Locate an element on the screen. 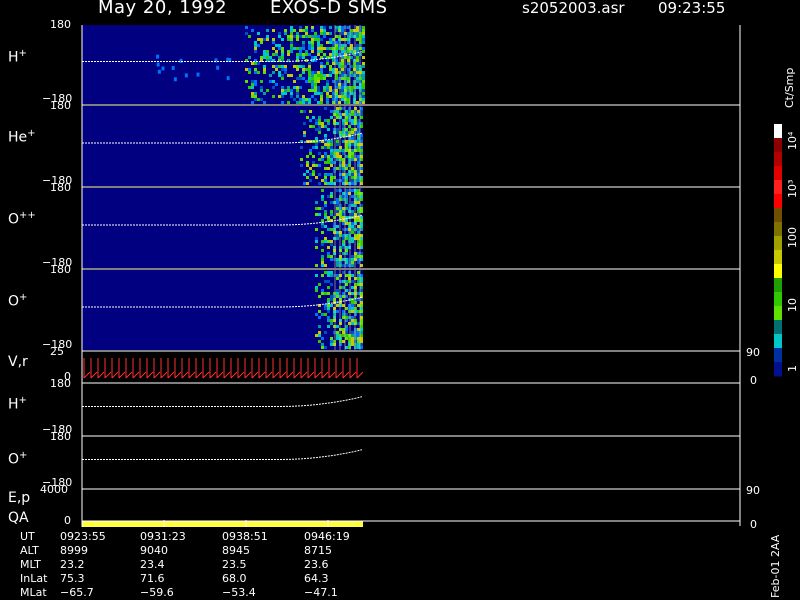  y-tick-top-1: 180 is located at coordinates (60, 105).